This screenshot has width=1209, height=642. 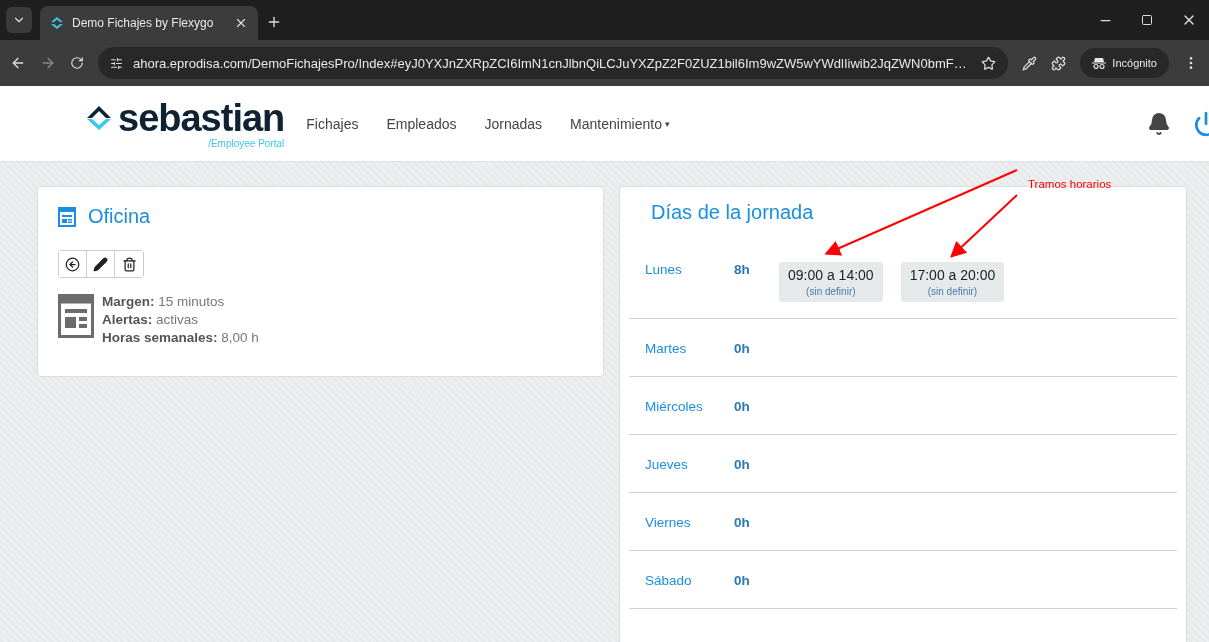 I want to click on annotation-label: Tramos horarios, so click(x=1070, y=184).